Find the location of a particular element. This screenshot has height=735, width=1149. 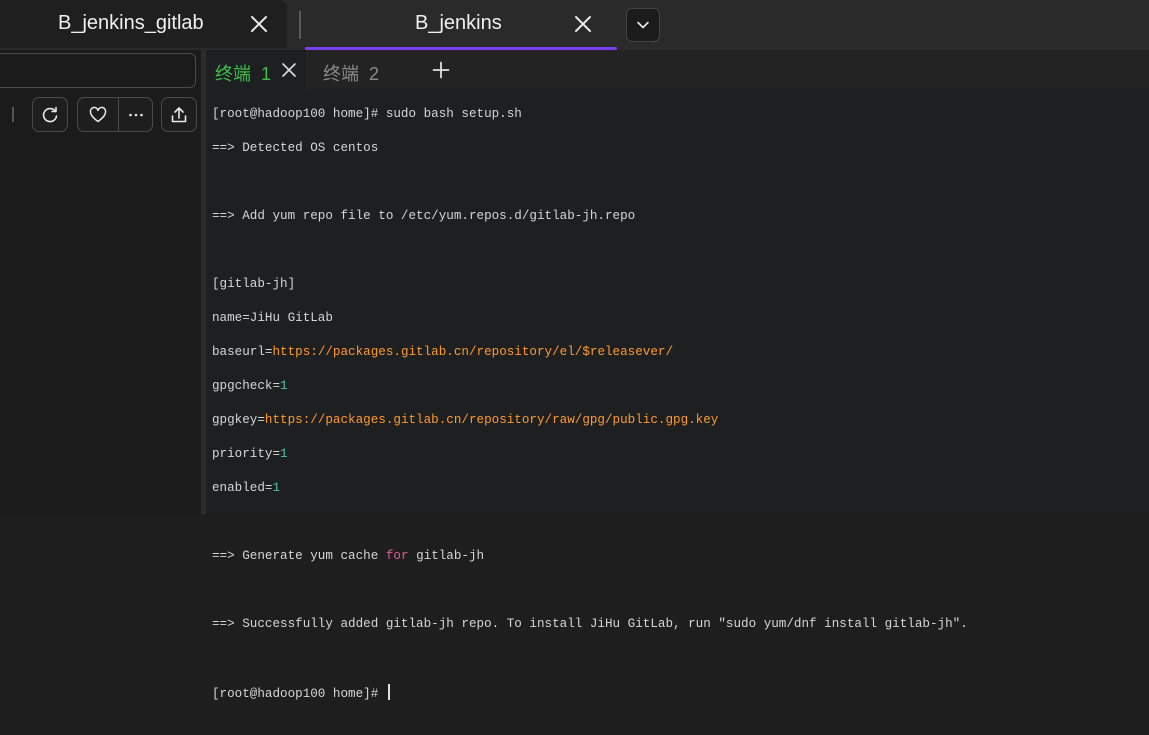

refresh-button-group is located at coordinates (50, 114).